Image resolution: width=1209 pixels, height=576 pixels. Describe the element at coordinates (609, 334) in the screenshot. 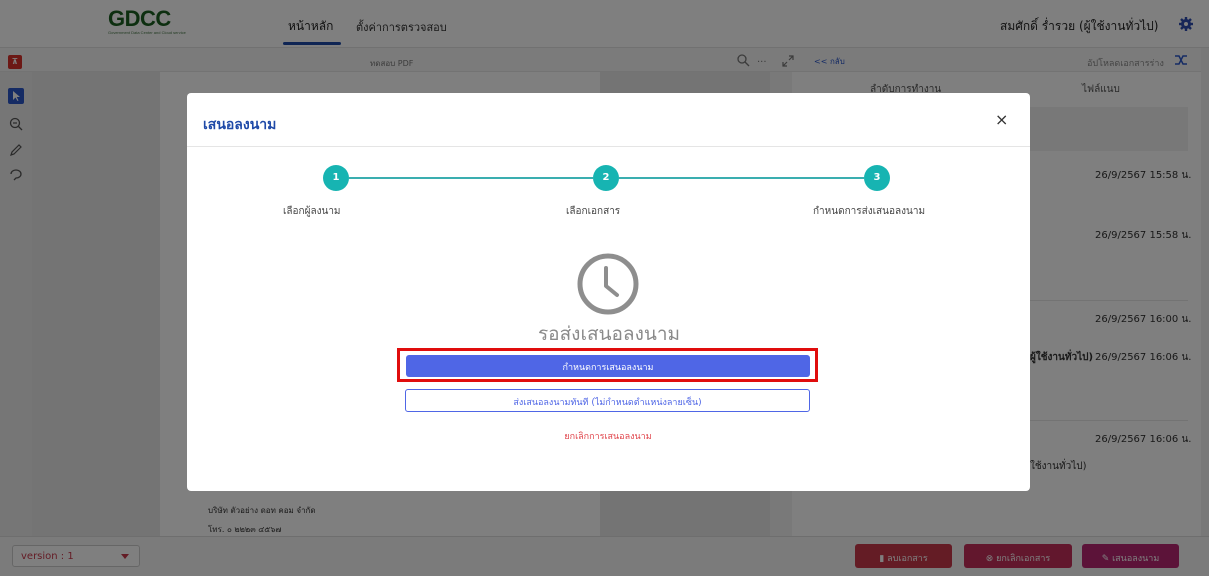

I see `waiting-status: รอส่งเสนอลงนาม` at that location.